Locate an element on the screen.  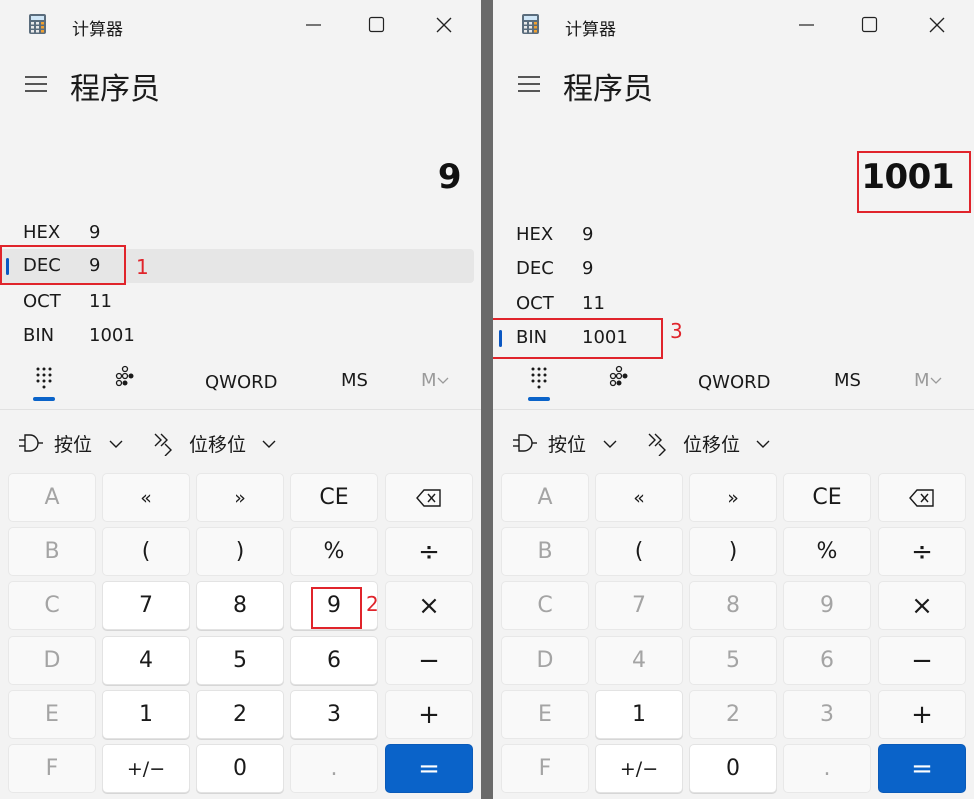
radix-row-dec: DEC 9 is located at coordinates (730, 269).